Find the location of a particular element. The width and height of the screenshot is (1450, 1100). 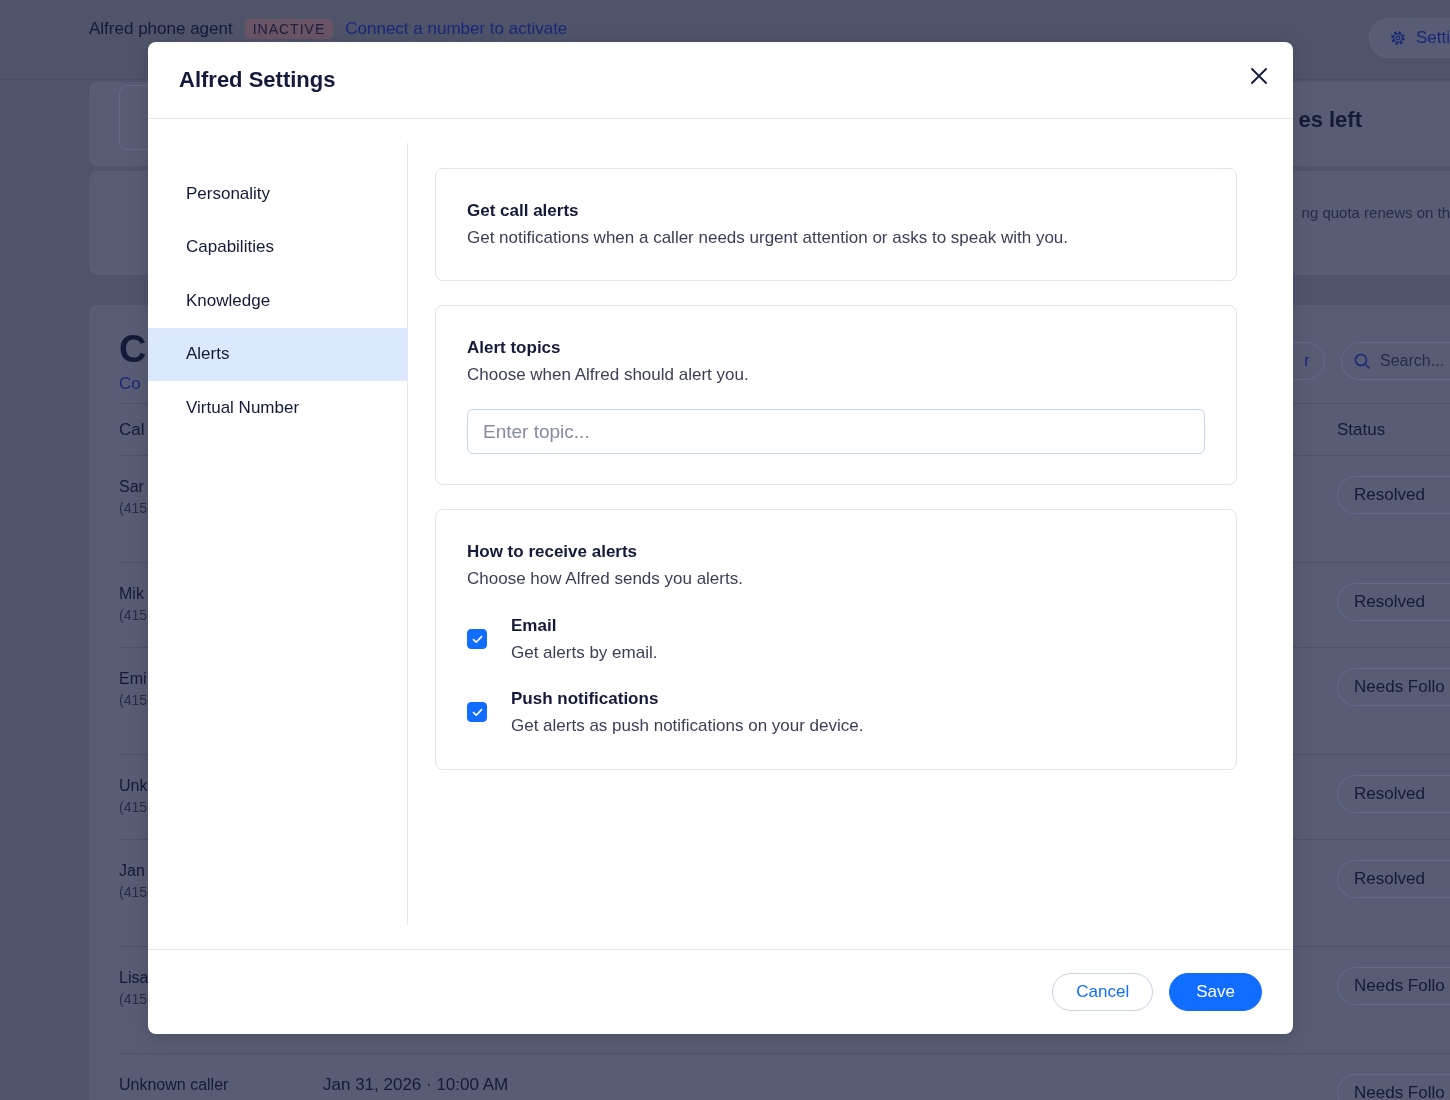

nav-item: Virtual Number is located at coordinates (277, 408).